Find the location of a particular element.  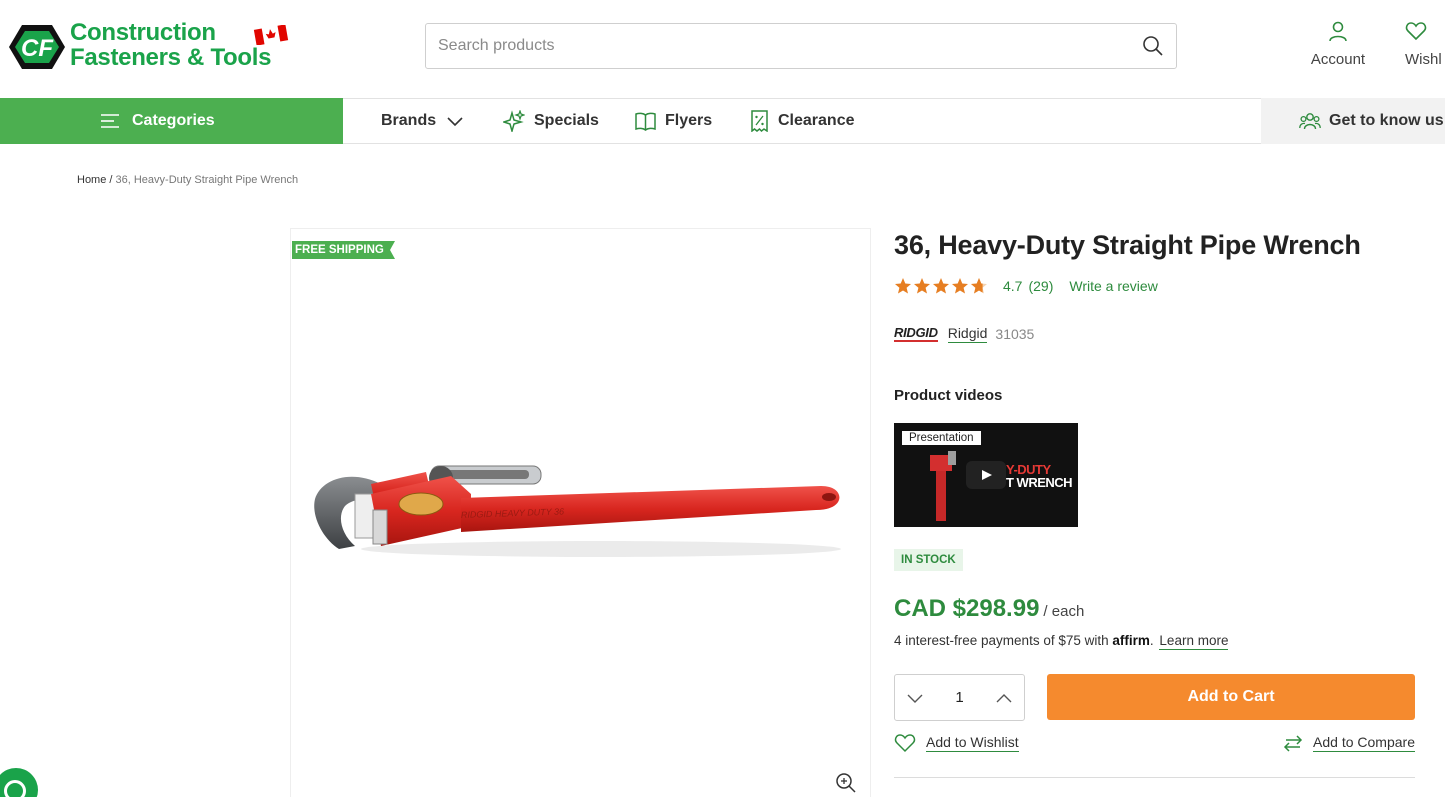

rating-count: (29) is located at coordinates (1040, 286).